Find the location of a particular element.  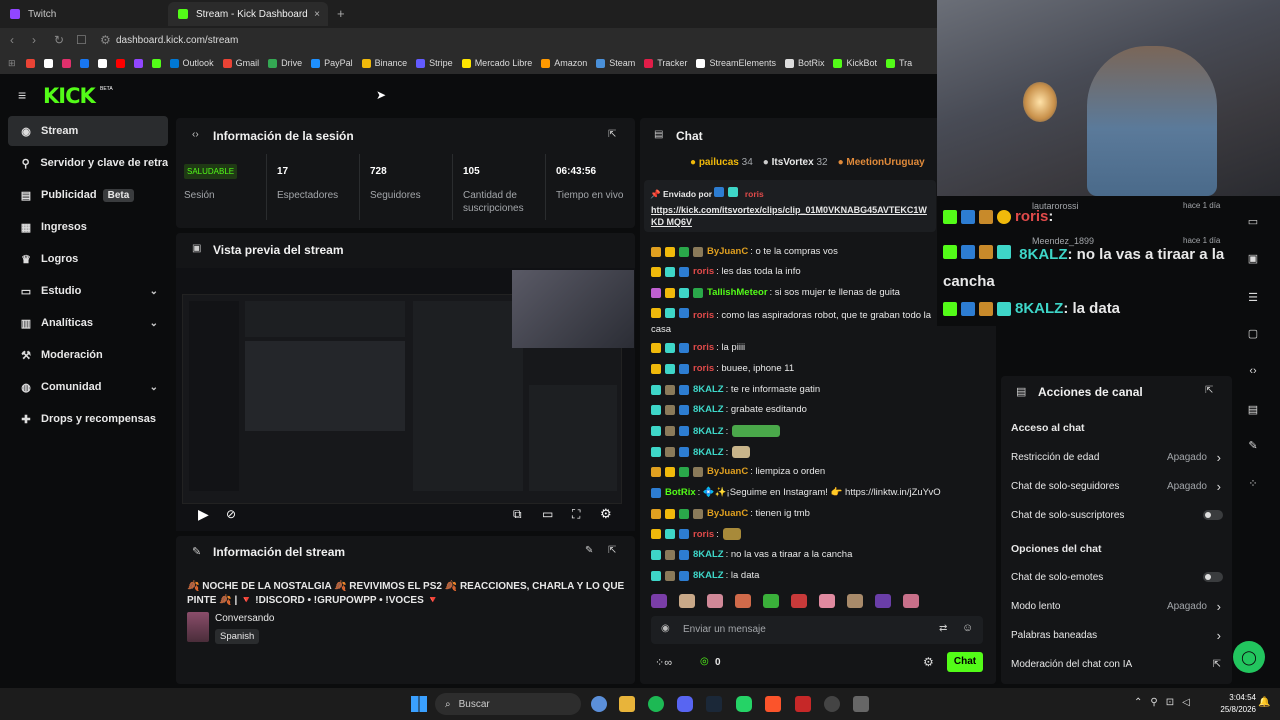

sidebar-item-analytics: ▥ Analíticas ⌄ is located at coordinates (88, 323).